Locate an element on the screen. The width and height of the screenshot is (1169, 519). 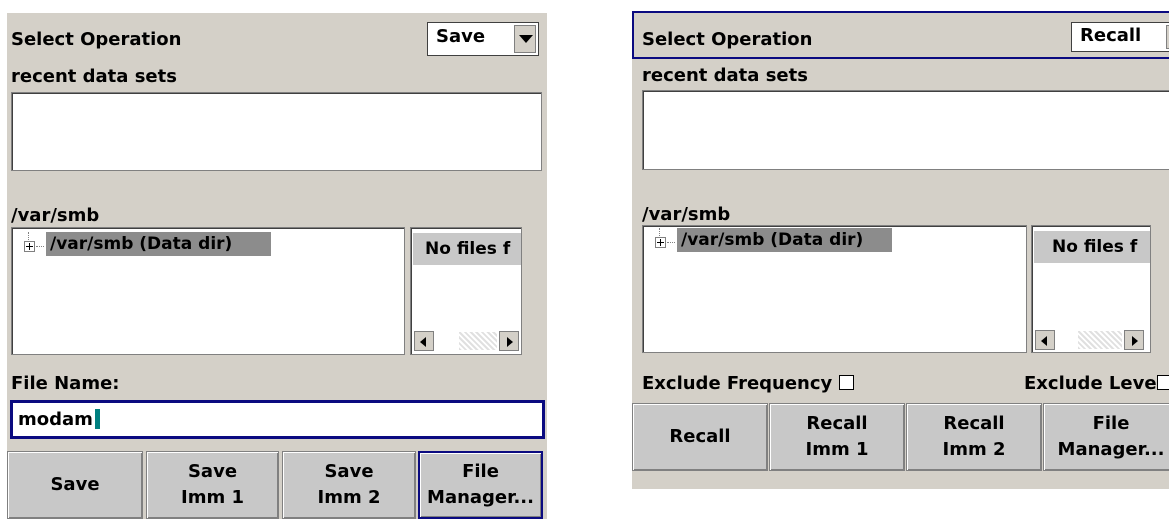
recall-imm-1-button: Recall Imm 1 is located at coordinates (837, 437).